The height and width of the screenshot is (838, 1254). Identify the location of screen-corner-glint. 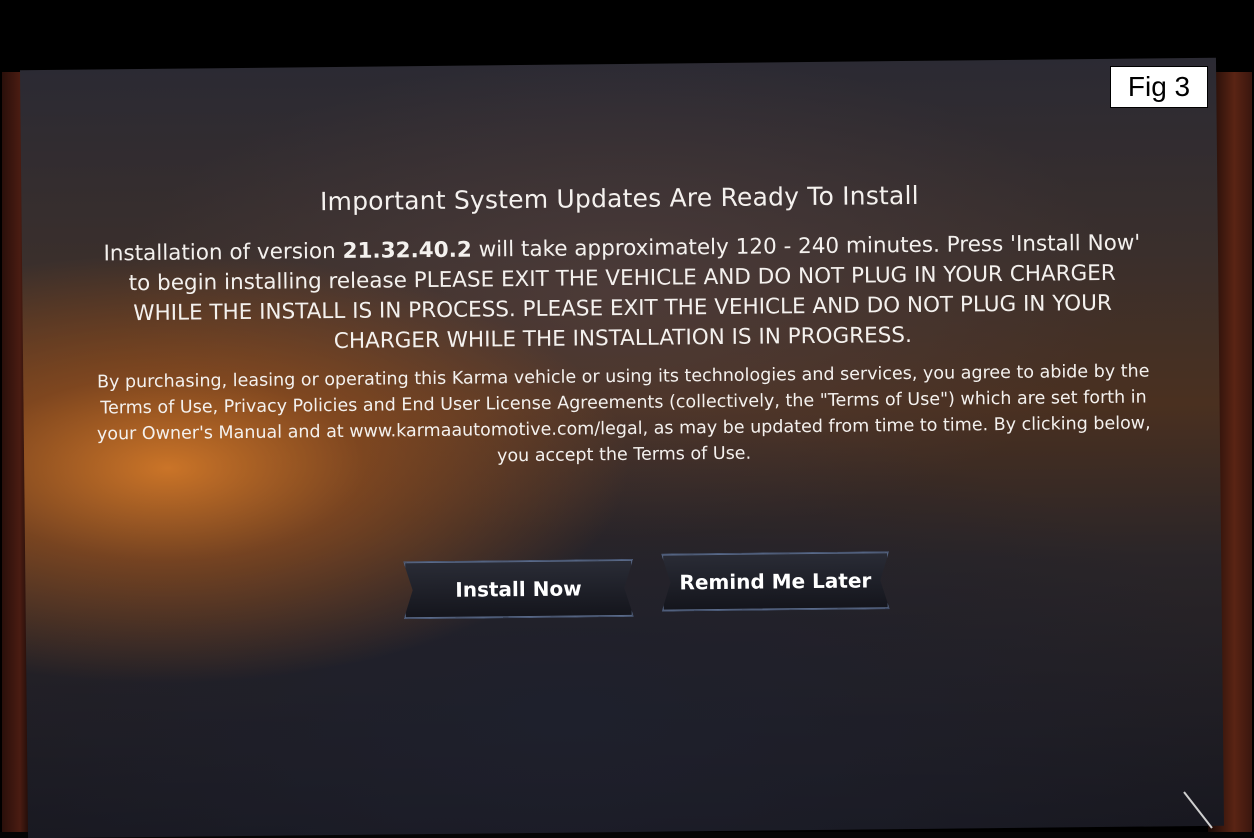
(1198, 810).